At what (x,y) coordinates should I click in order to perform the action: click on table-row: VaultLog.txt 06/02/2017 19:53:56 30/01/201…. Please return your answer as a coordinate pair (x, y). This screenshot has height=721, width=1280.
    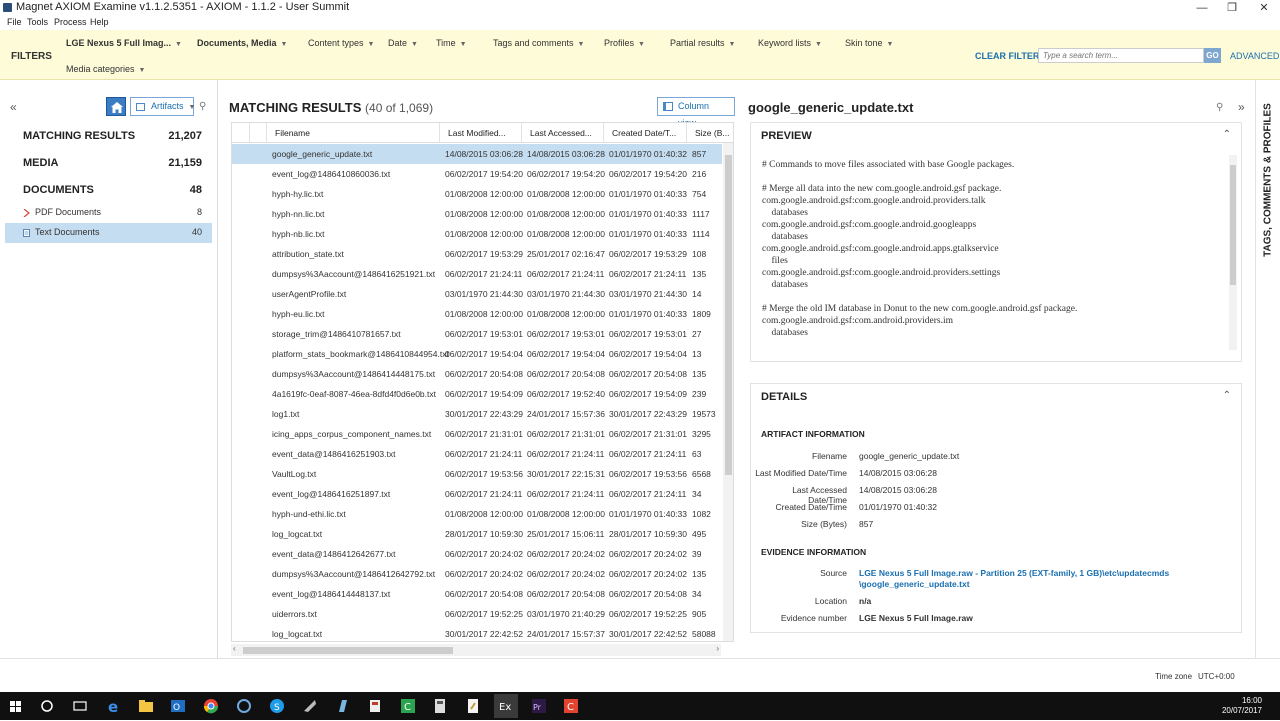
    Looking at the image, I should click on (477, 474).